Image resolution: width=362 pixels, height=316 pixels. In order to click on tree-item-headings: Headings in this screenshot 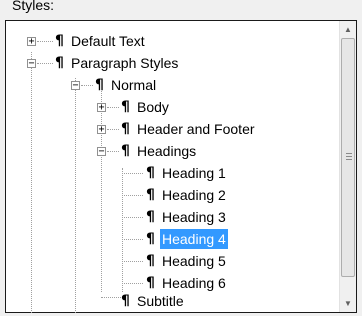, I will do `click(166, 151)`.